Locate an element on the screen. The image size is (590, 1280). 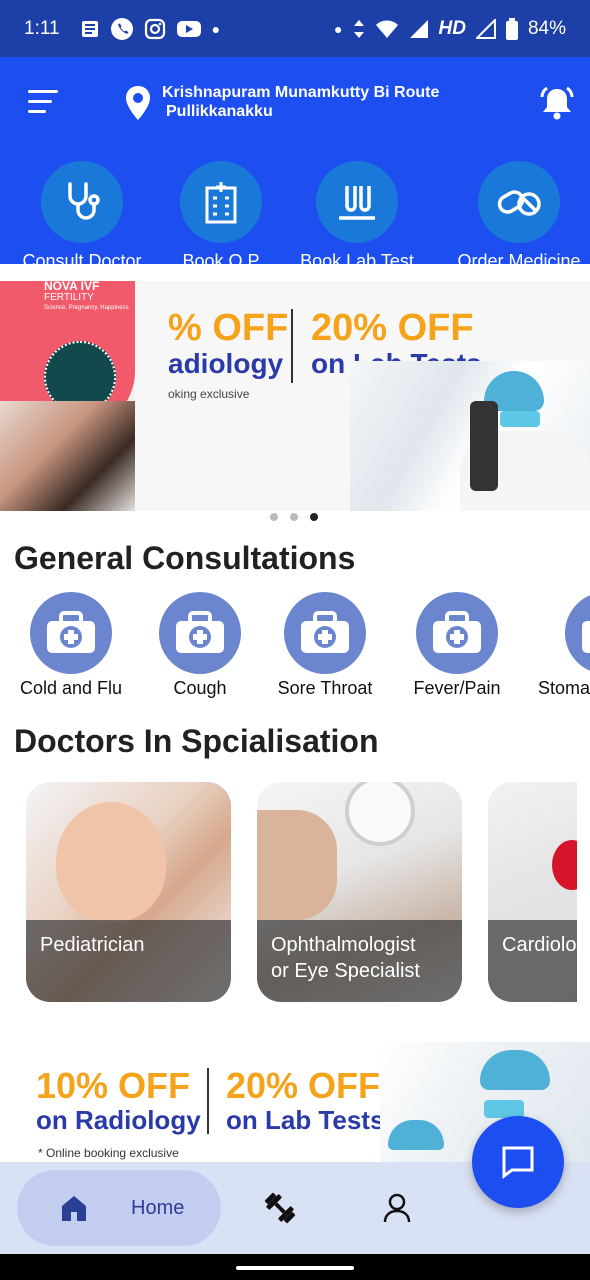
specialist-caption: Cardiolo is located at coordinates (532, 961).